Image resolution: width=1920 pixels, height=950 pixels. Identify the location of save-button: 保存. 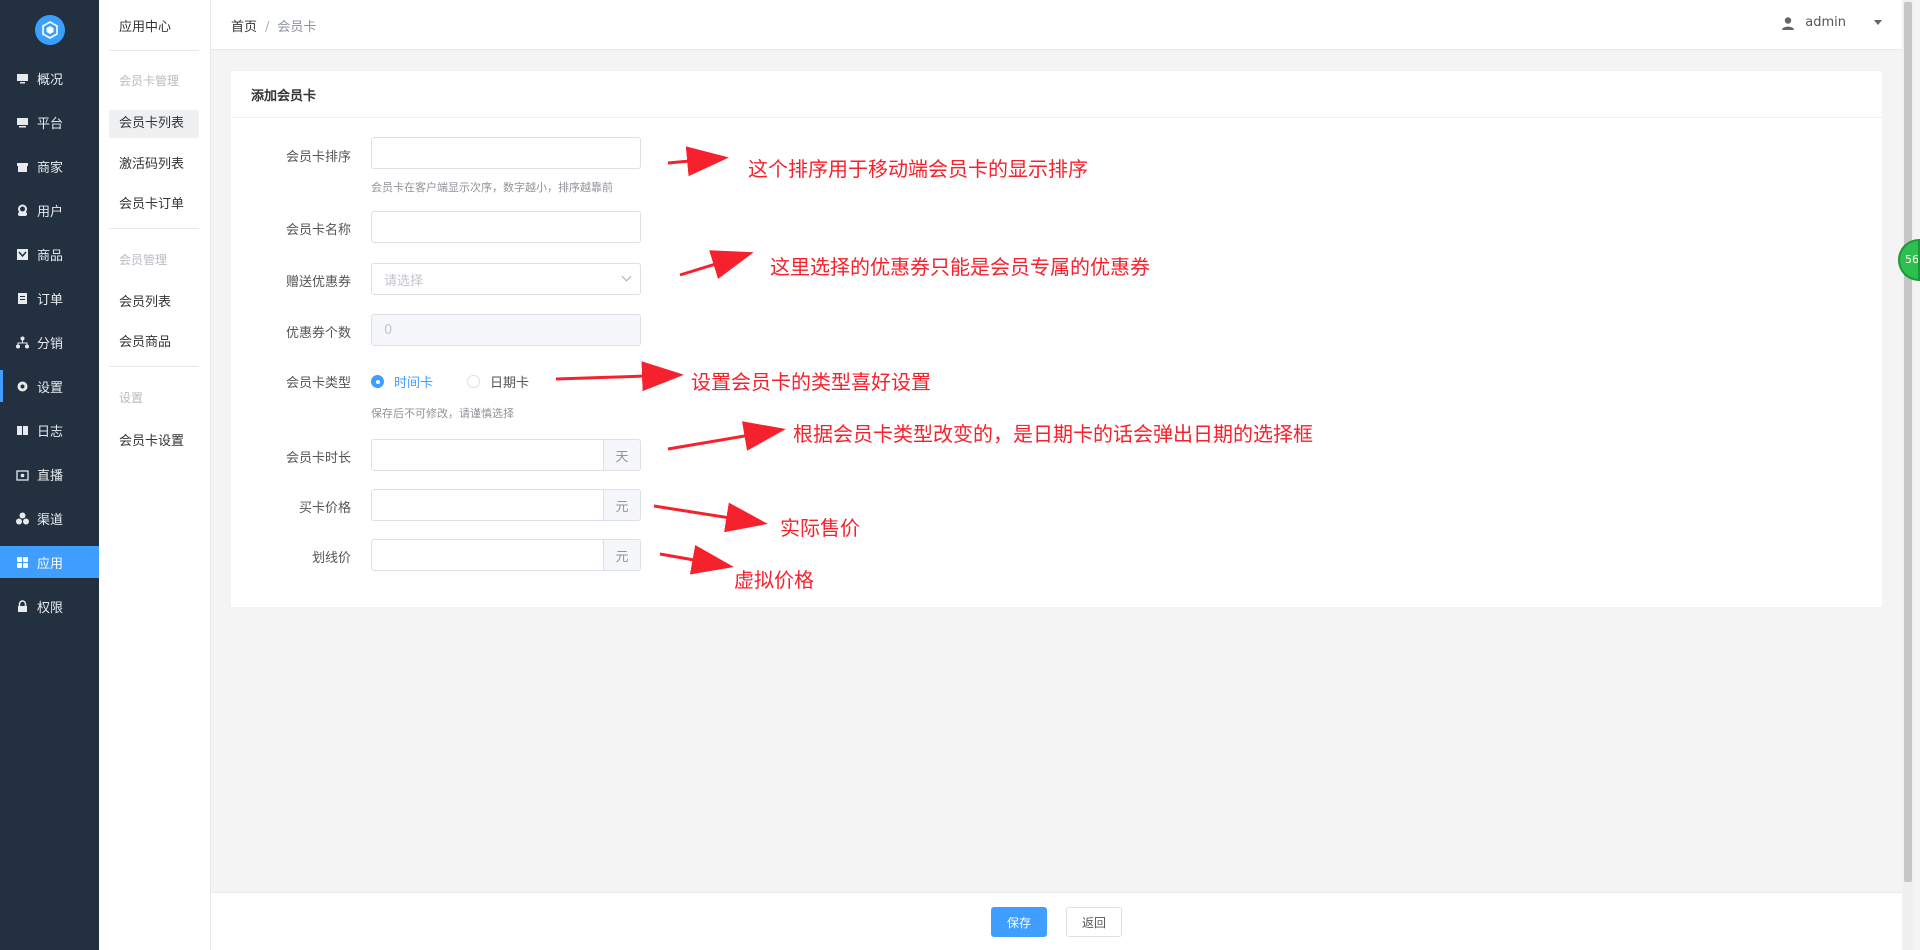
(1019, 922).